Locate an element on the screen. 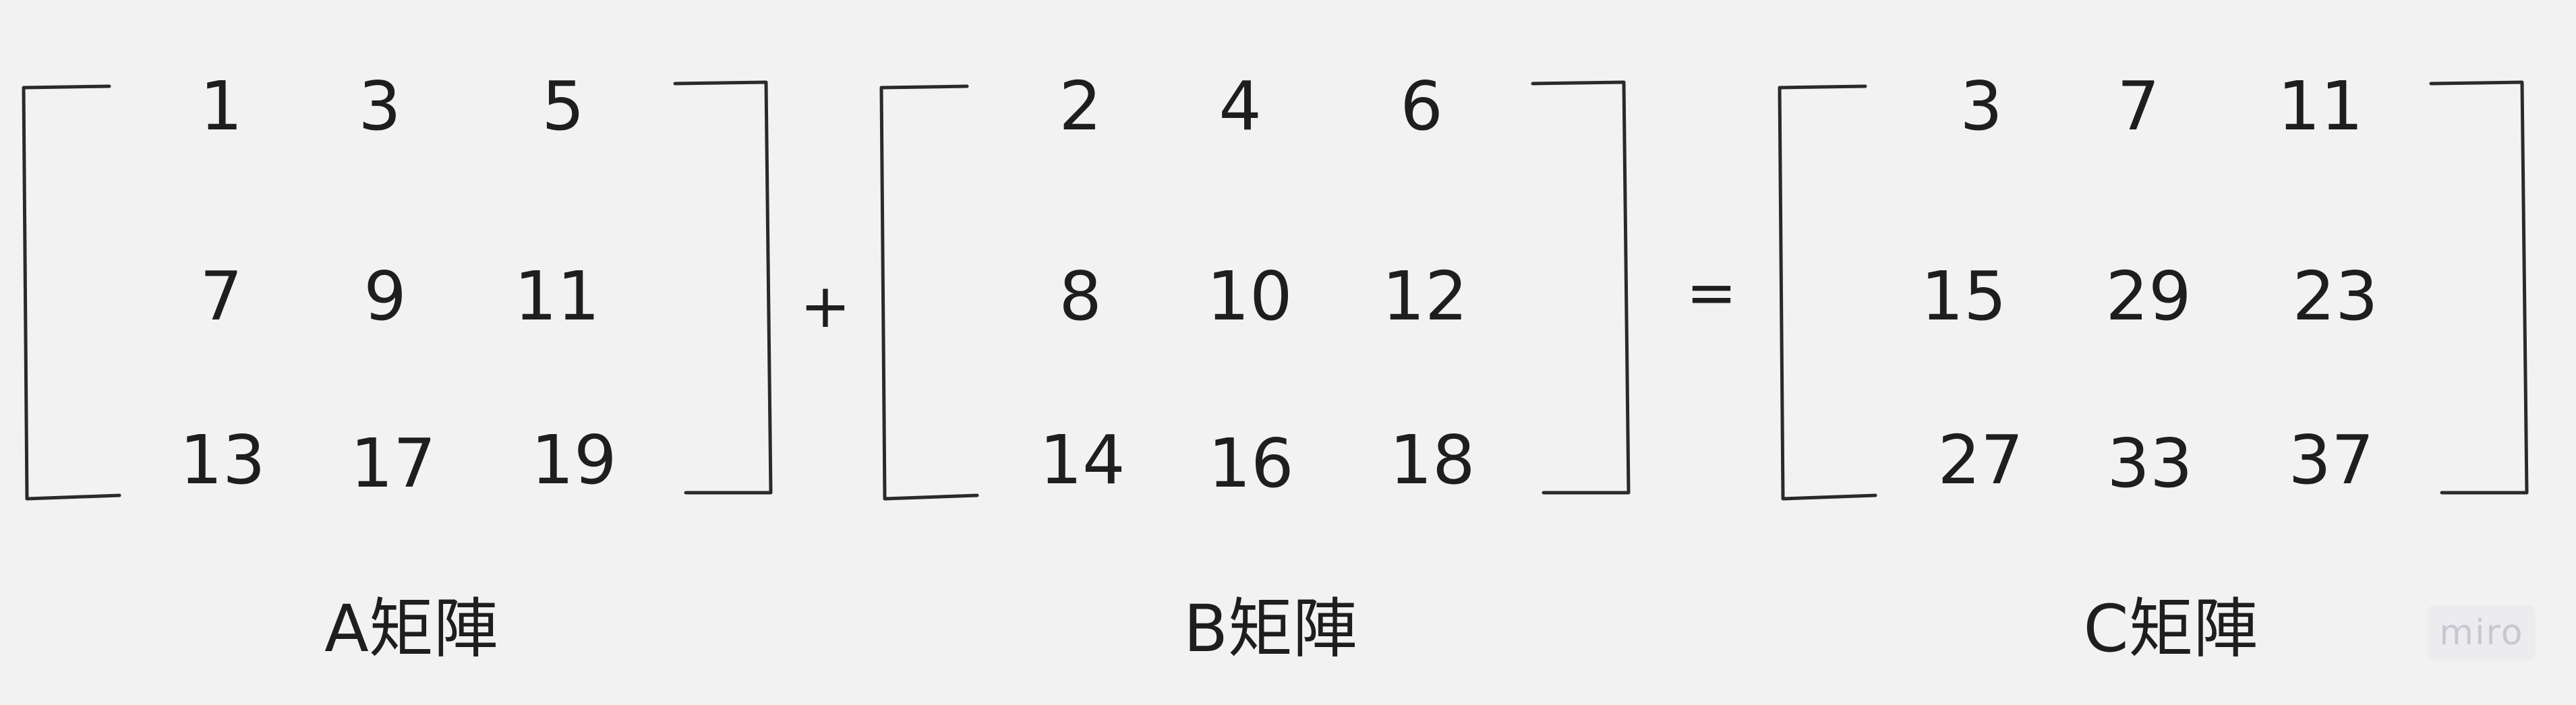  matrix-a-cell: 13 is located at coordinates (223, 460).